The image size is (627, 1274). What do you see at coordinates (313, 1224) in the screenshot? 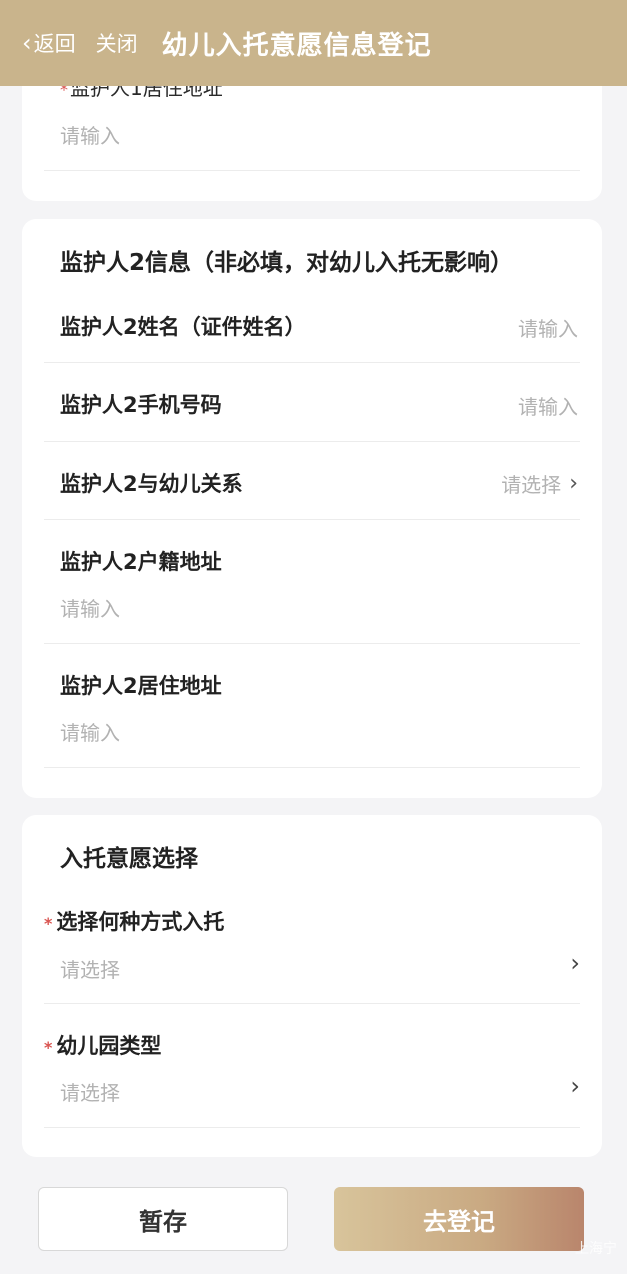
I see `bottom-action-bar: 暂存 去登记` at bounding box center [313, 1224].